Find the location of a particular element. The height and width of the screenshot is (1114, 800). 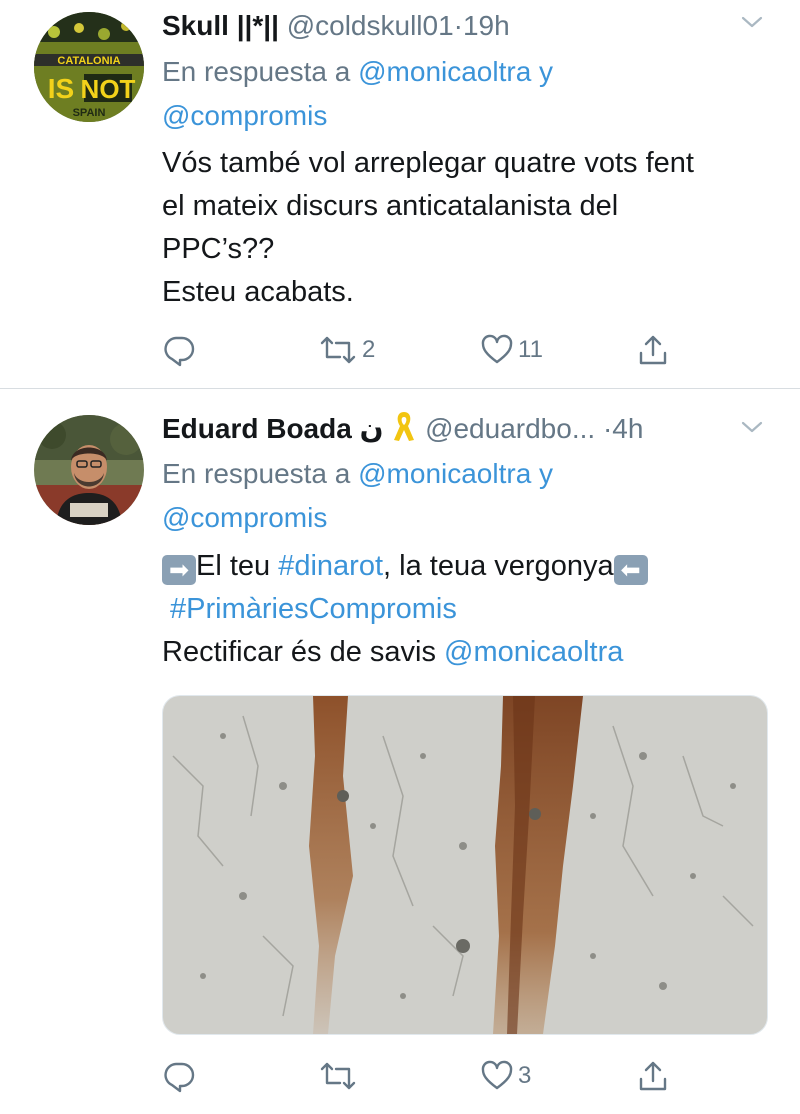

like-button: 3 is located at coordinates (505, 1076).